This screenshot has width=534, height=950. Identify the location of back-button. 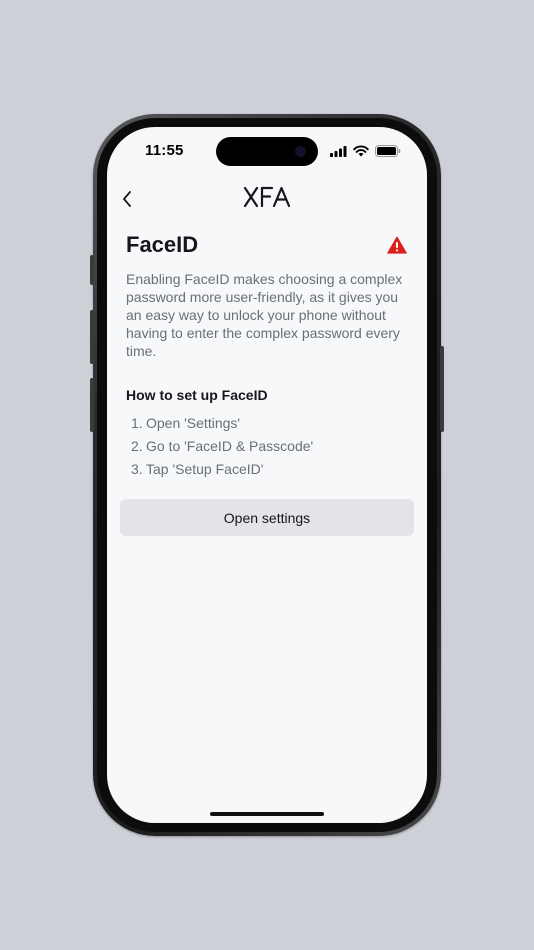
(127, 199).